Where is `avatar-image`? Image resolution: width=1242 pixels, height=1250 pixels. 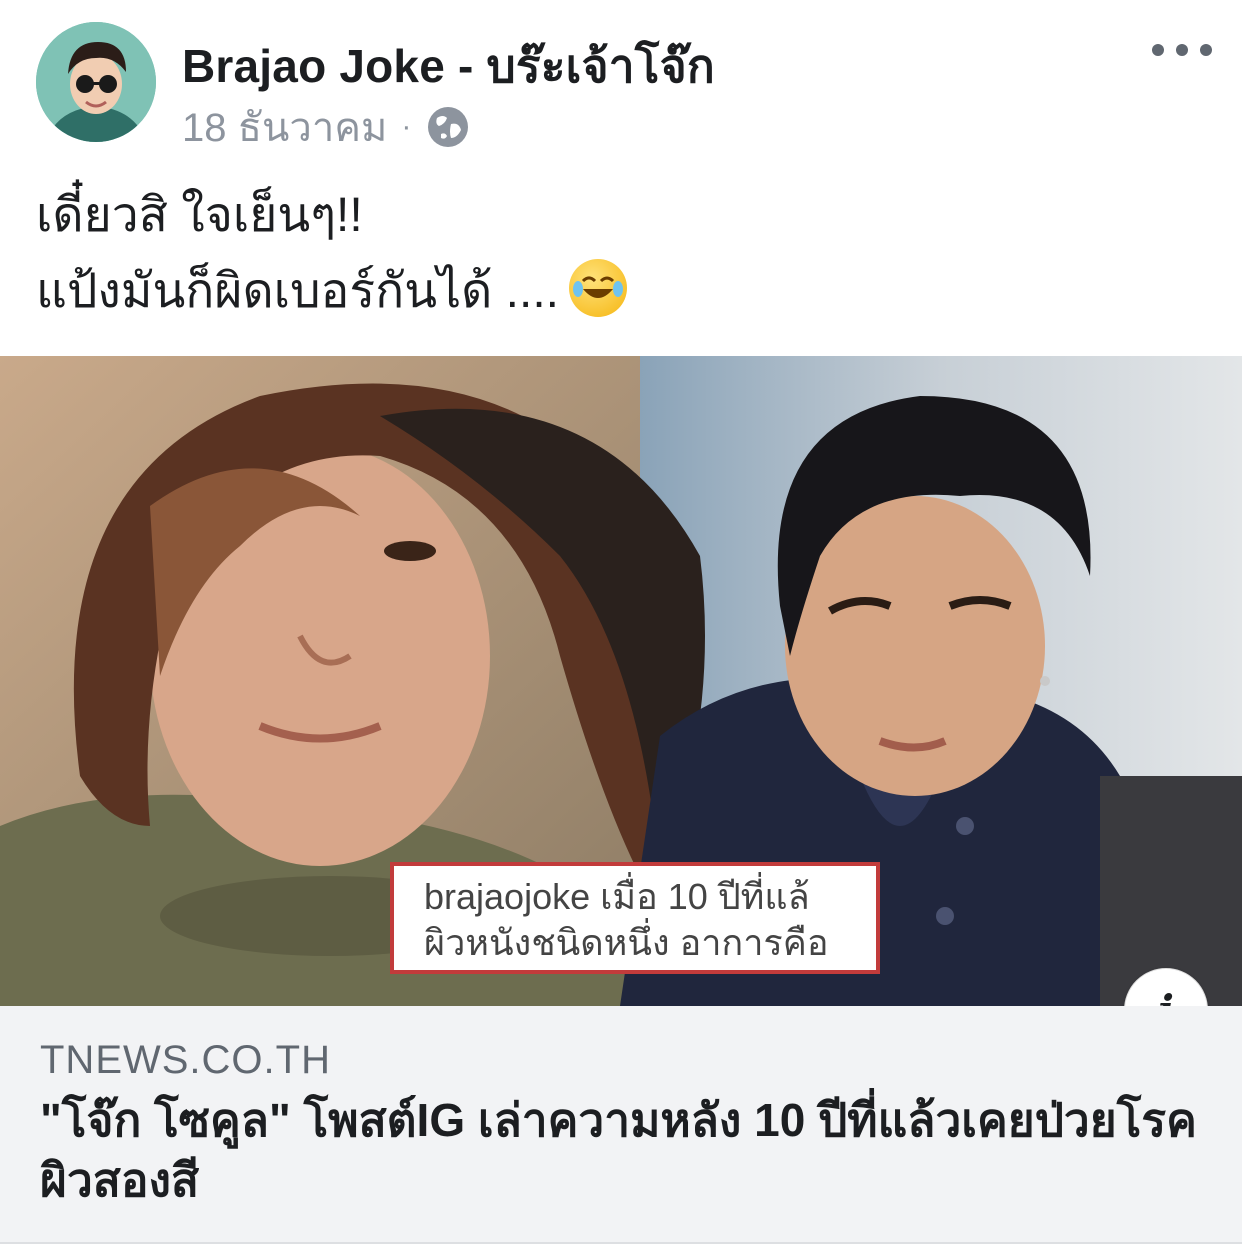 avatar-image is located at coordinates (96, 82).